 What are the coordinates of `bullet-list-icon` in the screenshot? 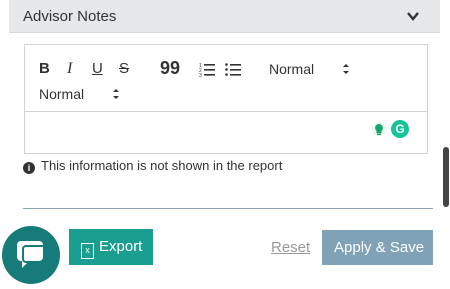 It's located at (233, 69).